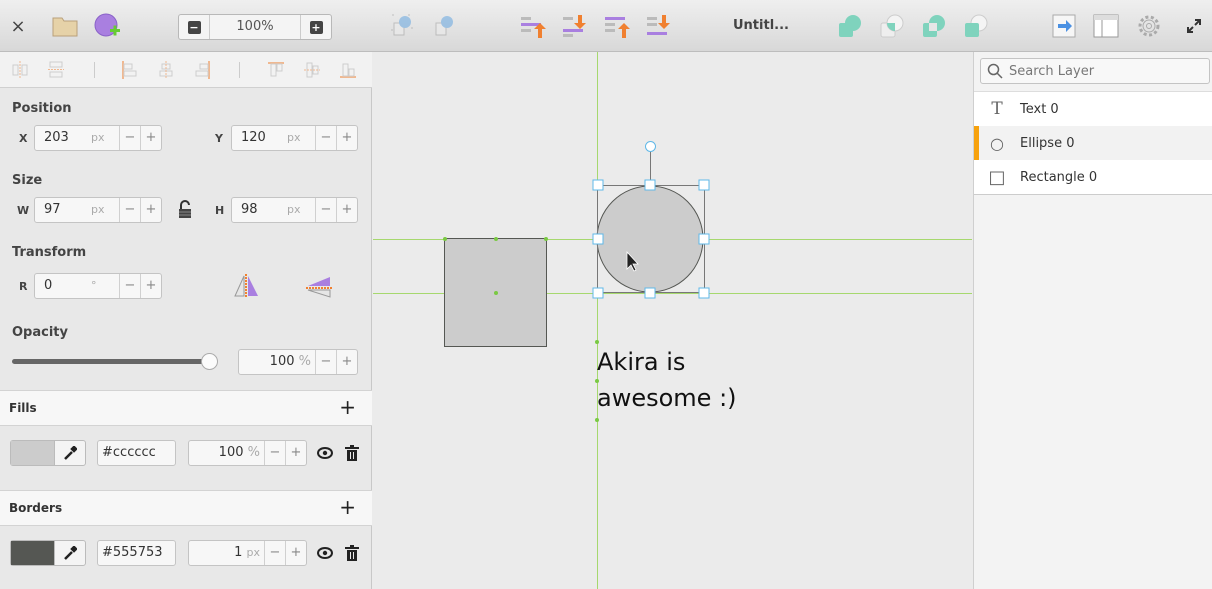 The image size is (1212, 589). What do you see at coordinates (255, 27) in the screenshot?
I see `zoom-level: 100%` at bounding box center [255, 27].